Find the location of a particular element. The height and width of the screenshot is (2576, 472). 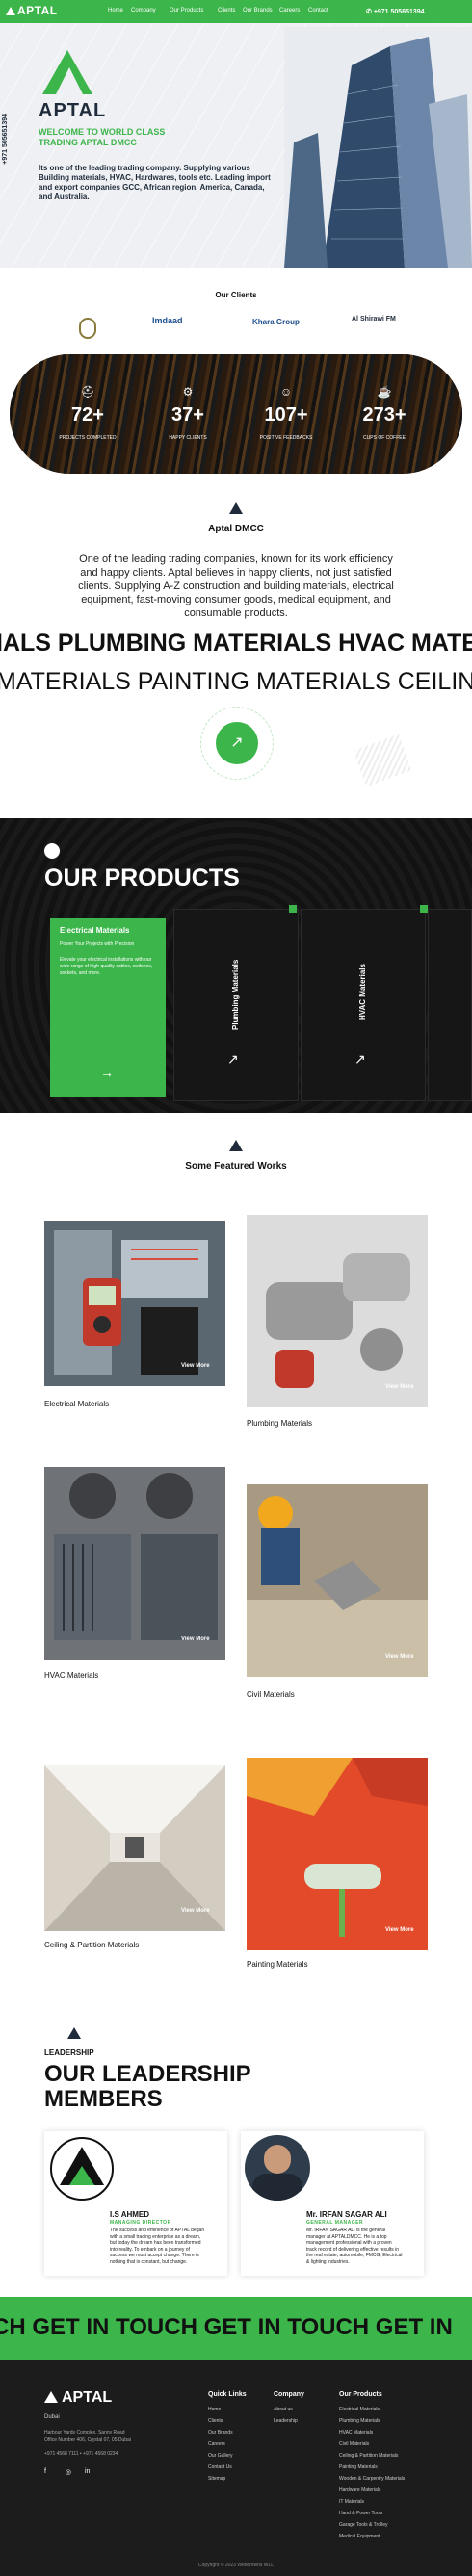

footer-products-title: Our Products is located at coordinates (360, 2395).